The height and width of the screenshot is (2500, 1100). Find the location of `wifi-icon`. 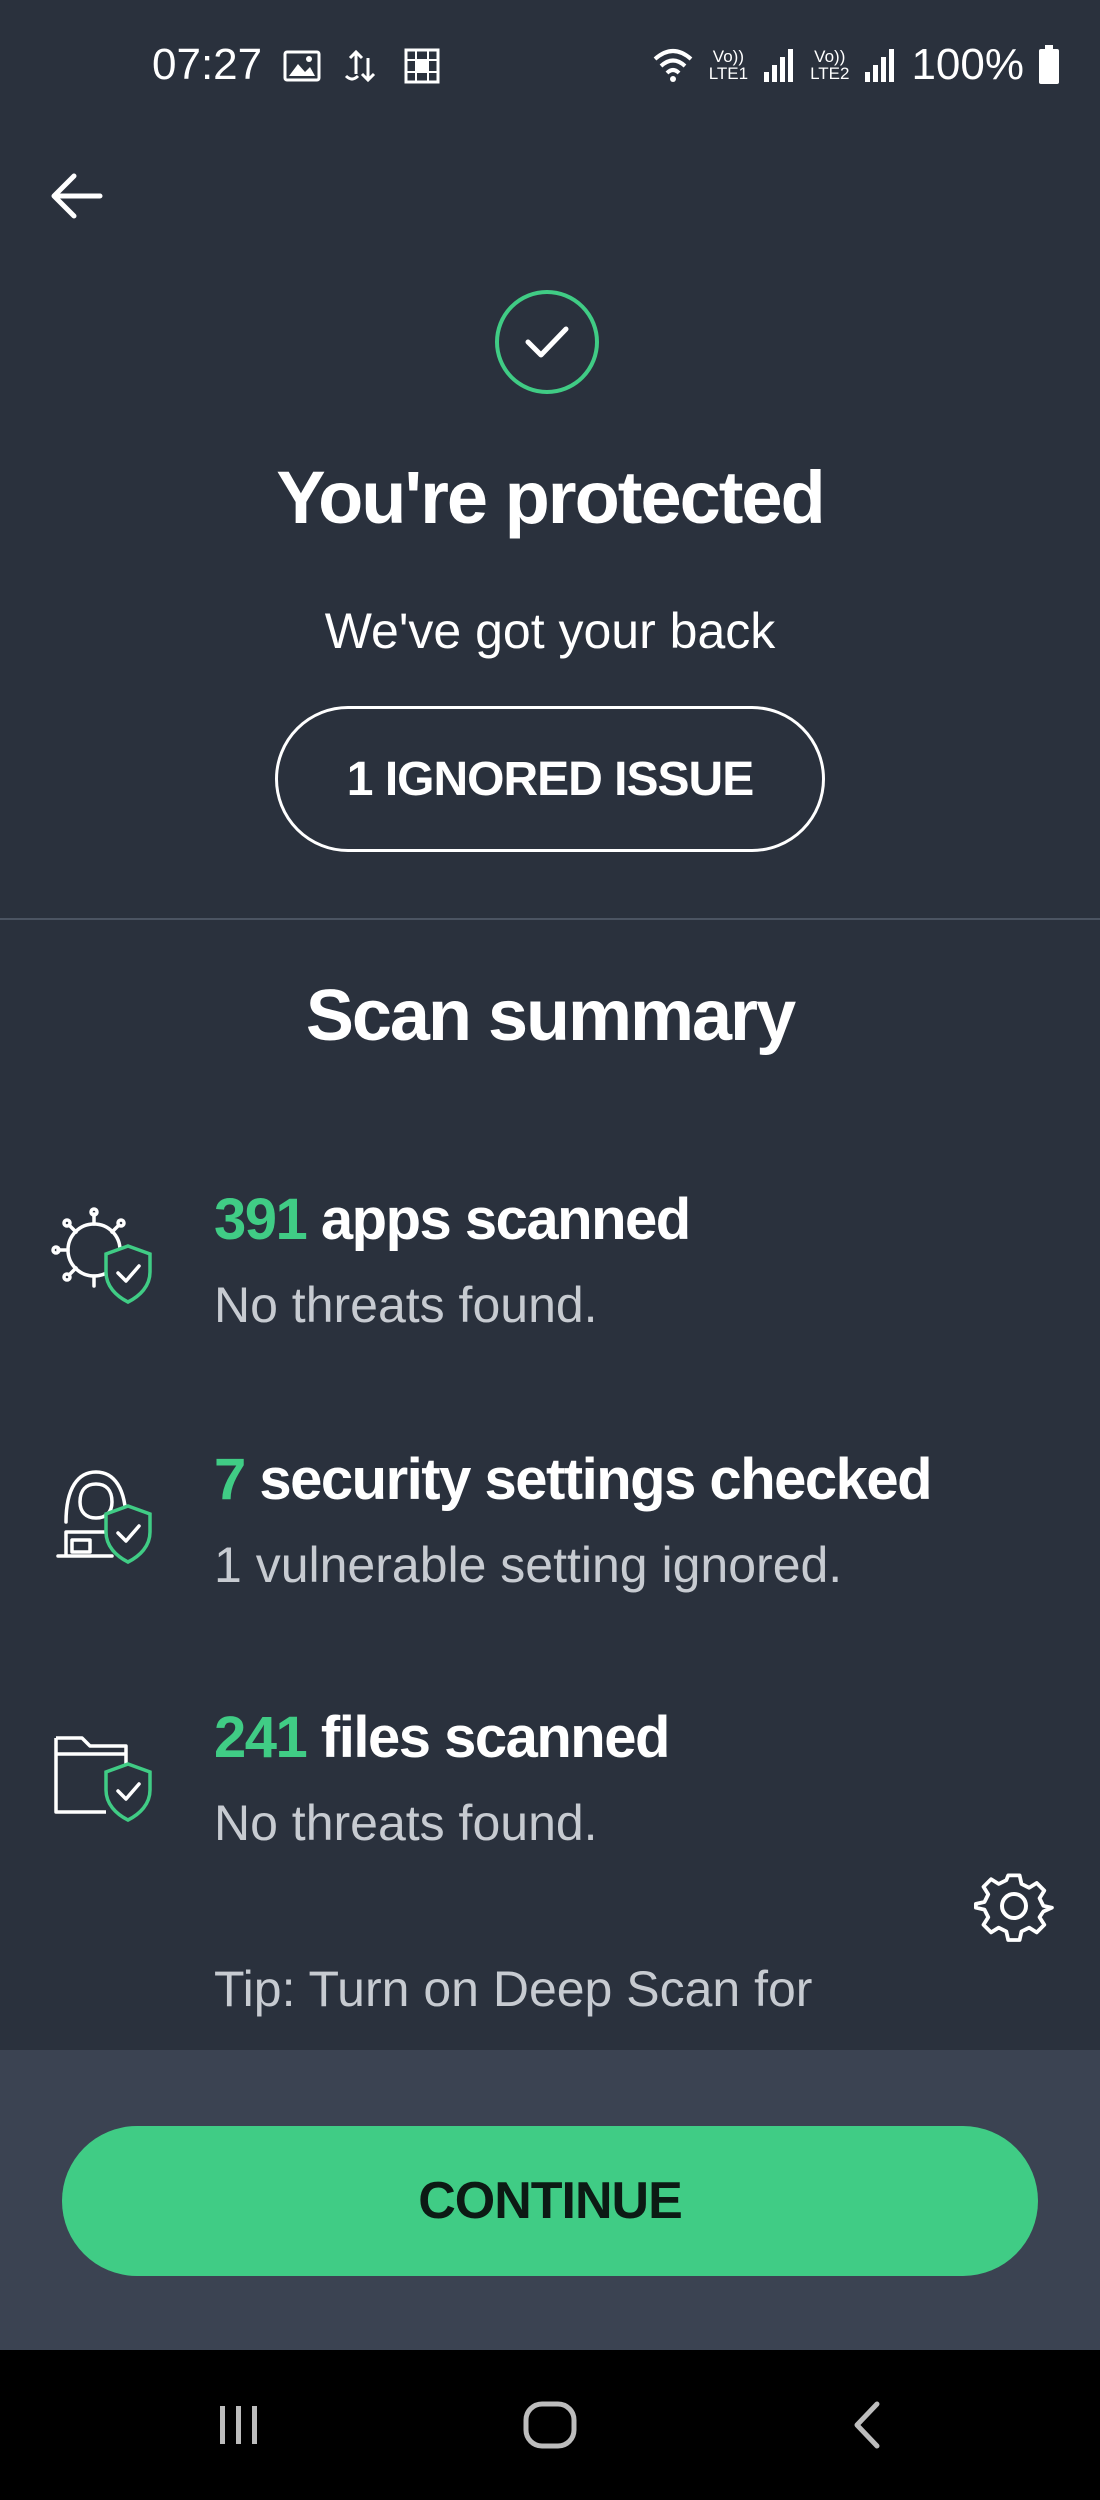

wifi-icon is located at coordinates (673, 65).